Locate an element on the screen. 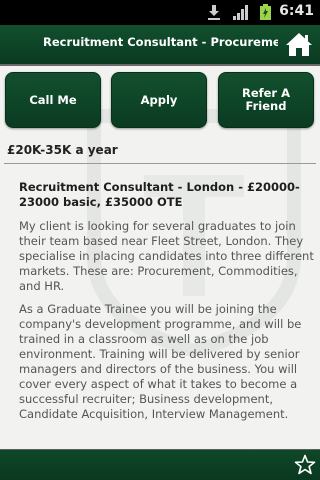 The width and height of the screenshot is (320, 480). bottom-bar is located at coordinates (160, 464).